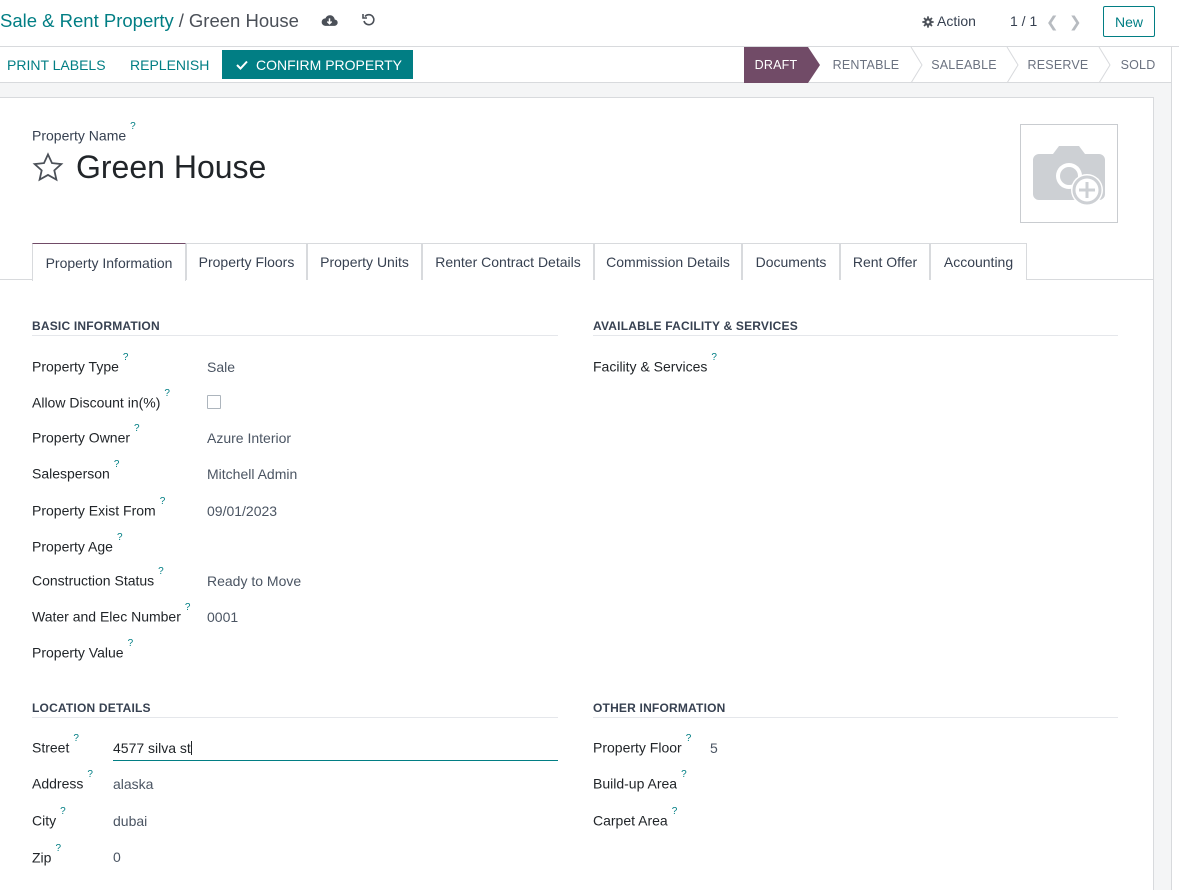 The width and height of the screenshot is (1179, 890). I want to click on discard-undo-icon, so click(371, 22).